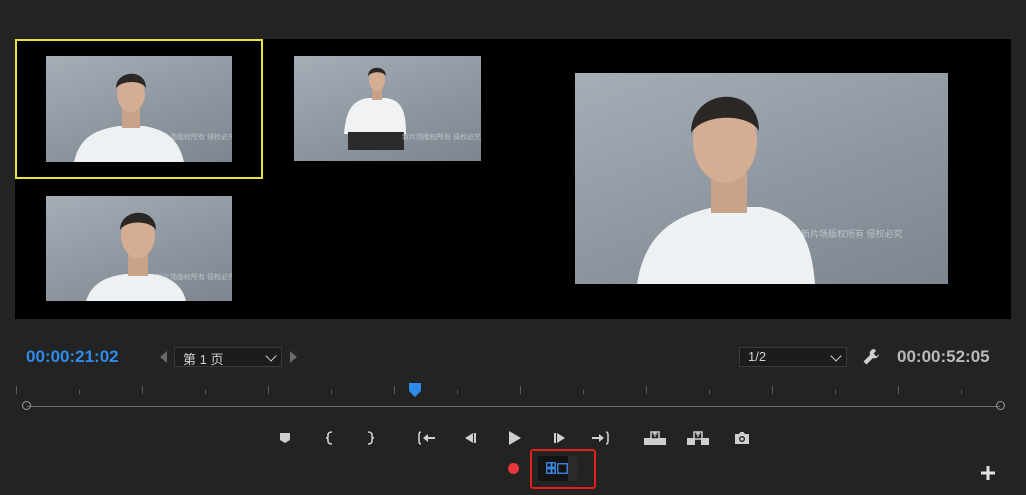 The height and width of the screenshot is (495, 1026). Describe the element at coordinates (415, 390) in the screenshot. I see `playhead` at that location.